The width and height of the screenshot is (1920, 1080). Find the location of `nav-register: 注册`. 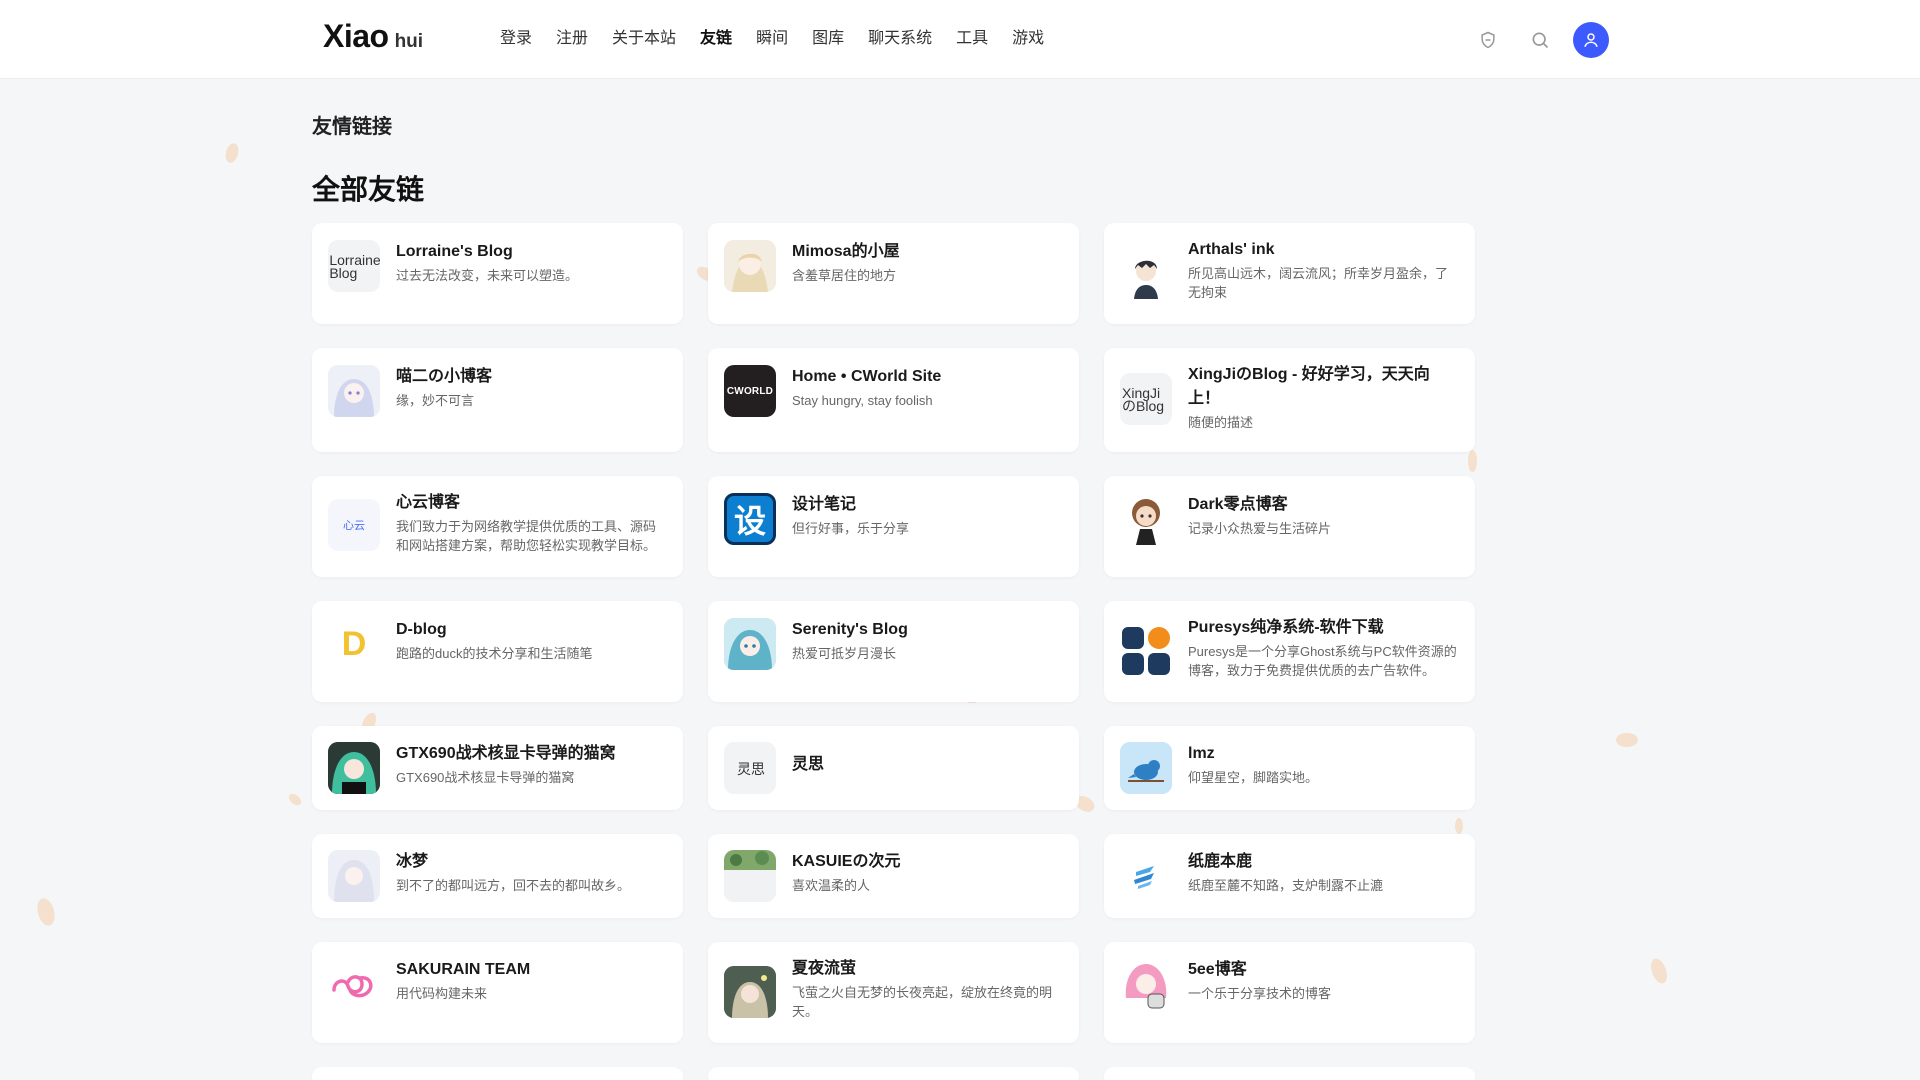

nav-register: 注册 is located at coordinates (572, 39).